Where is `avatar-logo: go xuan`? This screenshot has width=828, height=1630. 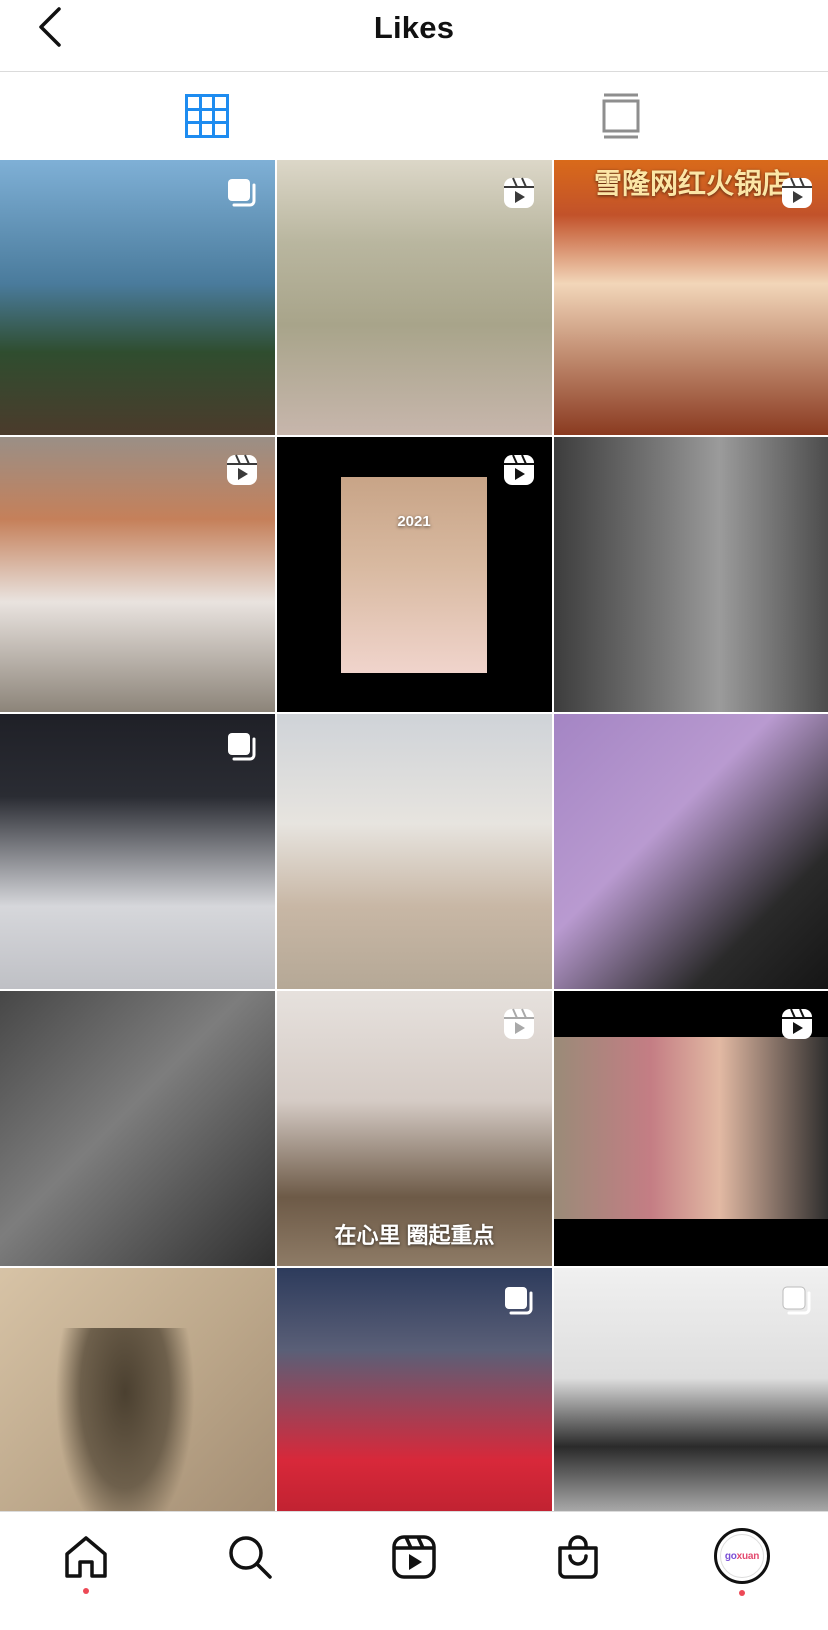
avatar-logo: go xuan is located at coordinates (742, 1556).